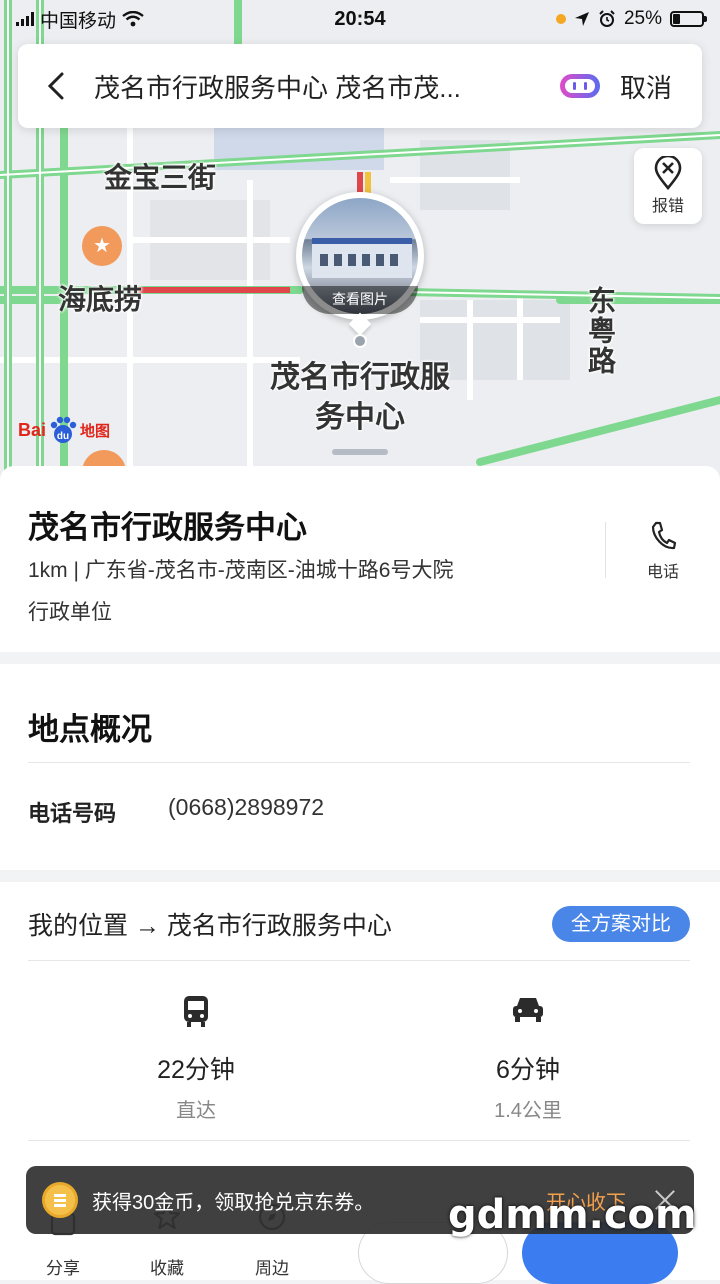 The height and width of the screenshot is (1284, 720). I want to click on logo-text: Bai, so click(32, 429).